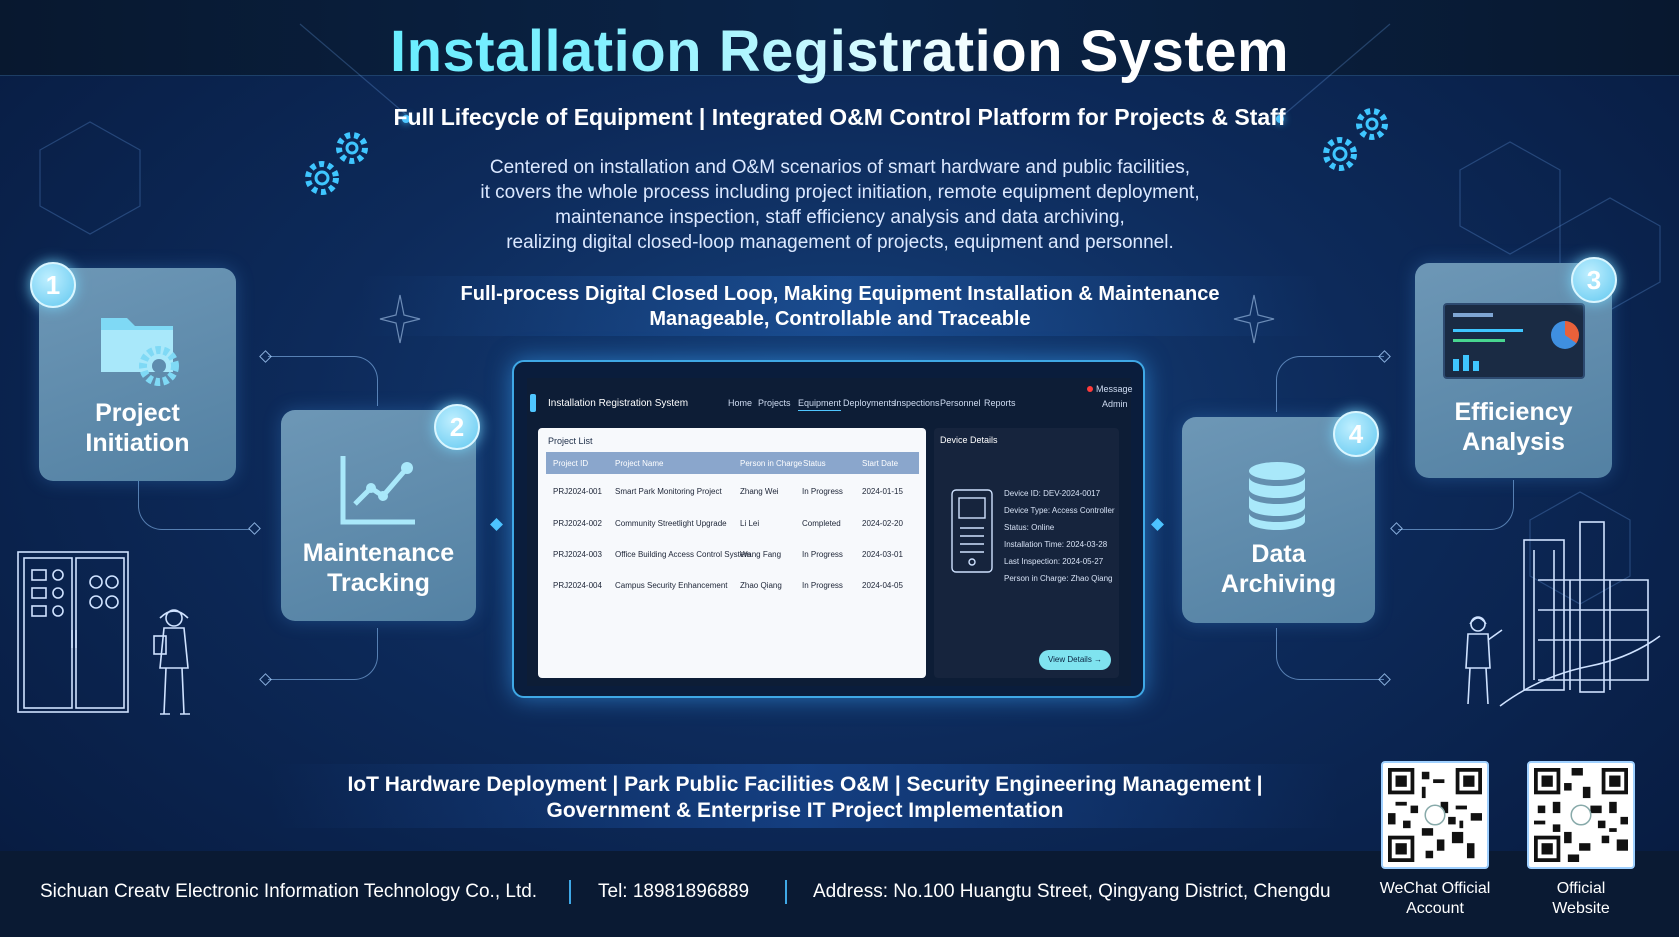  Describe the element at coordinates (960, 403) in the screenshot. I see `nav-personnel: Personnel` at that location.